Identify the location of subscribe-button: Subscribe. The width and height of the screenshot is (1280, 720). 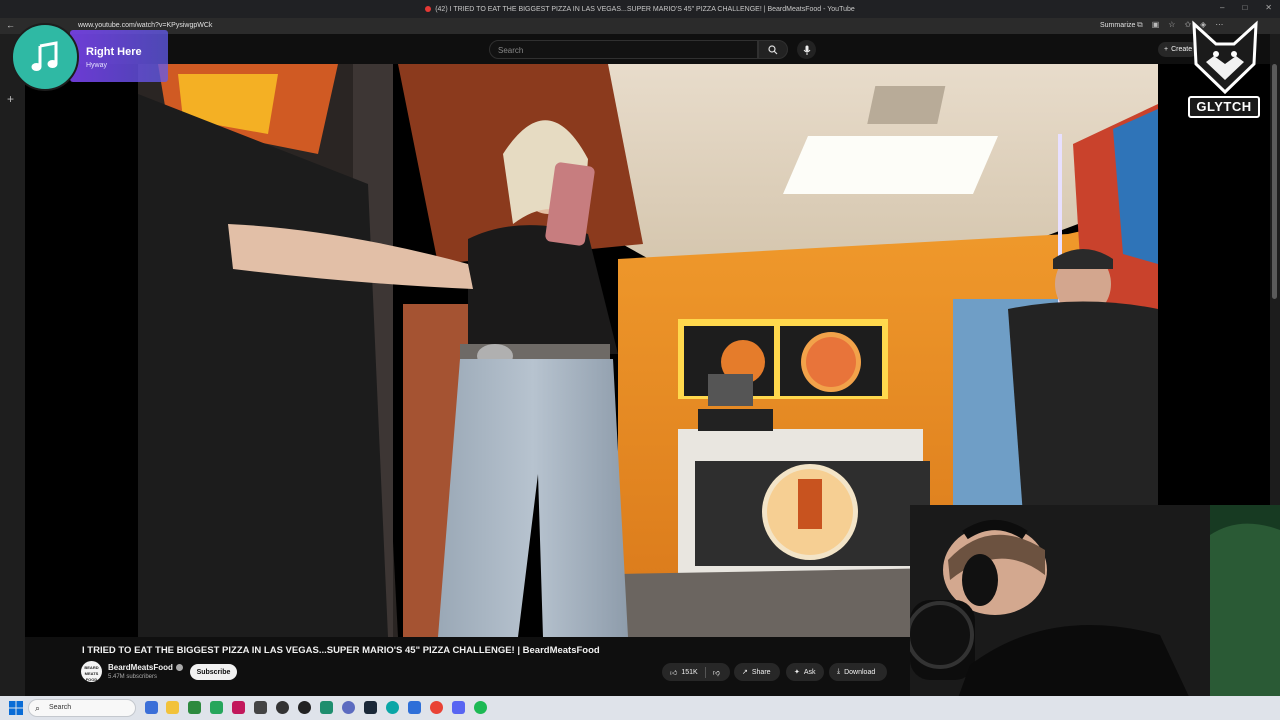
(213, 672).